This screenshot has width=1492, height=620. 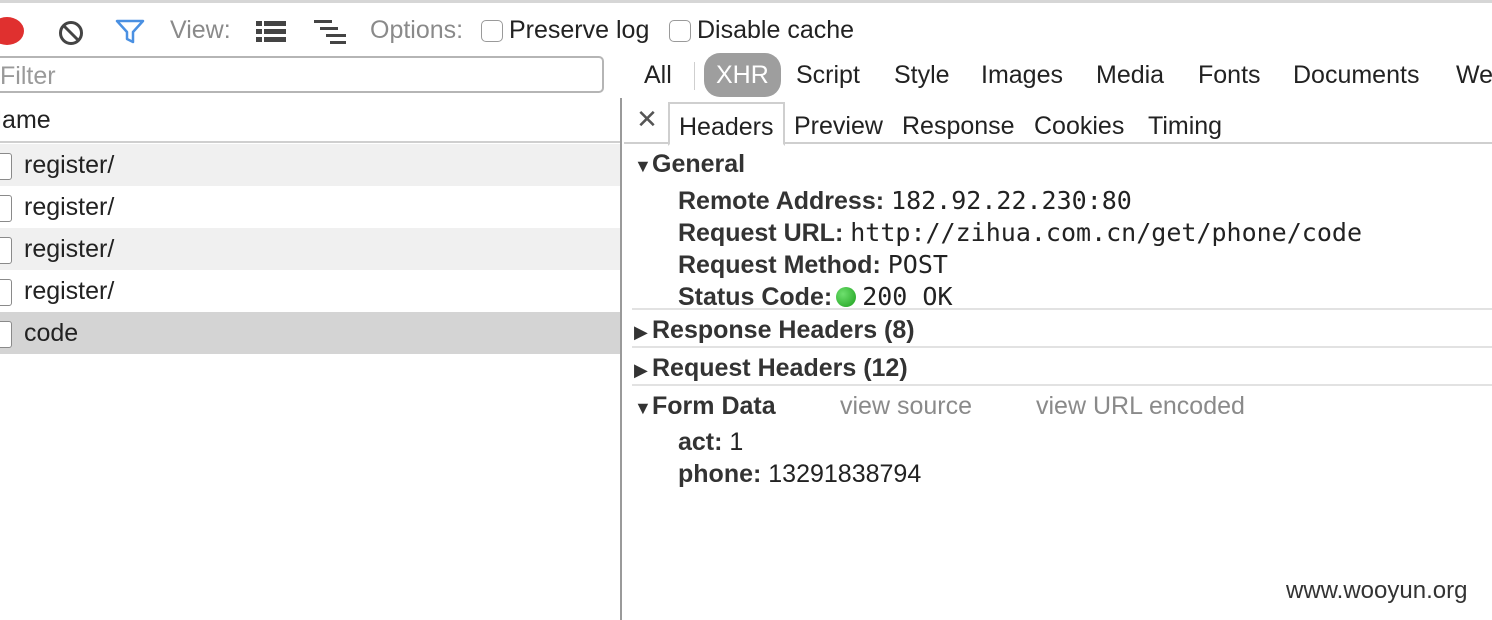 What do you see at coordinates (1185, 126) in the screenshot?
I see `tab-timing: Timing` at bounding box center [1185, 126].